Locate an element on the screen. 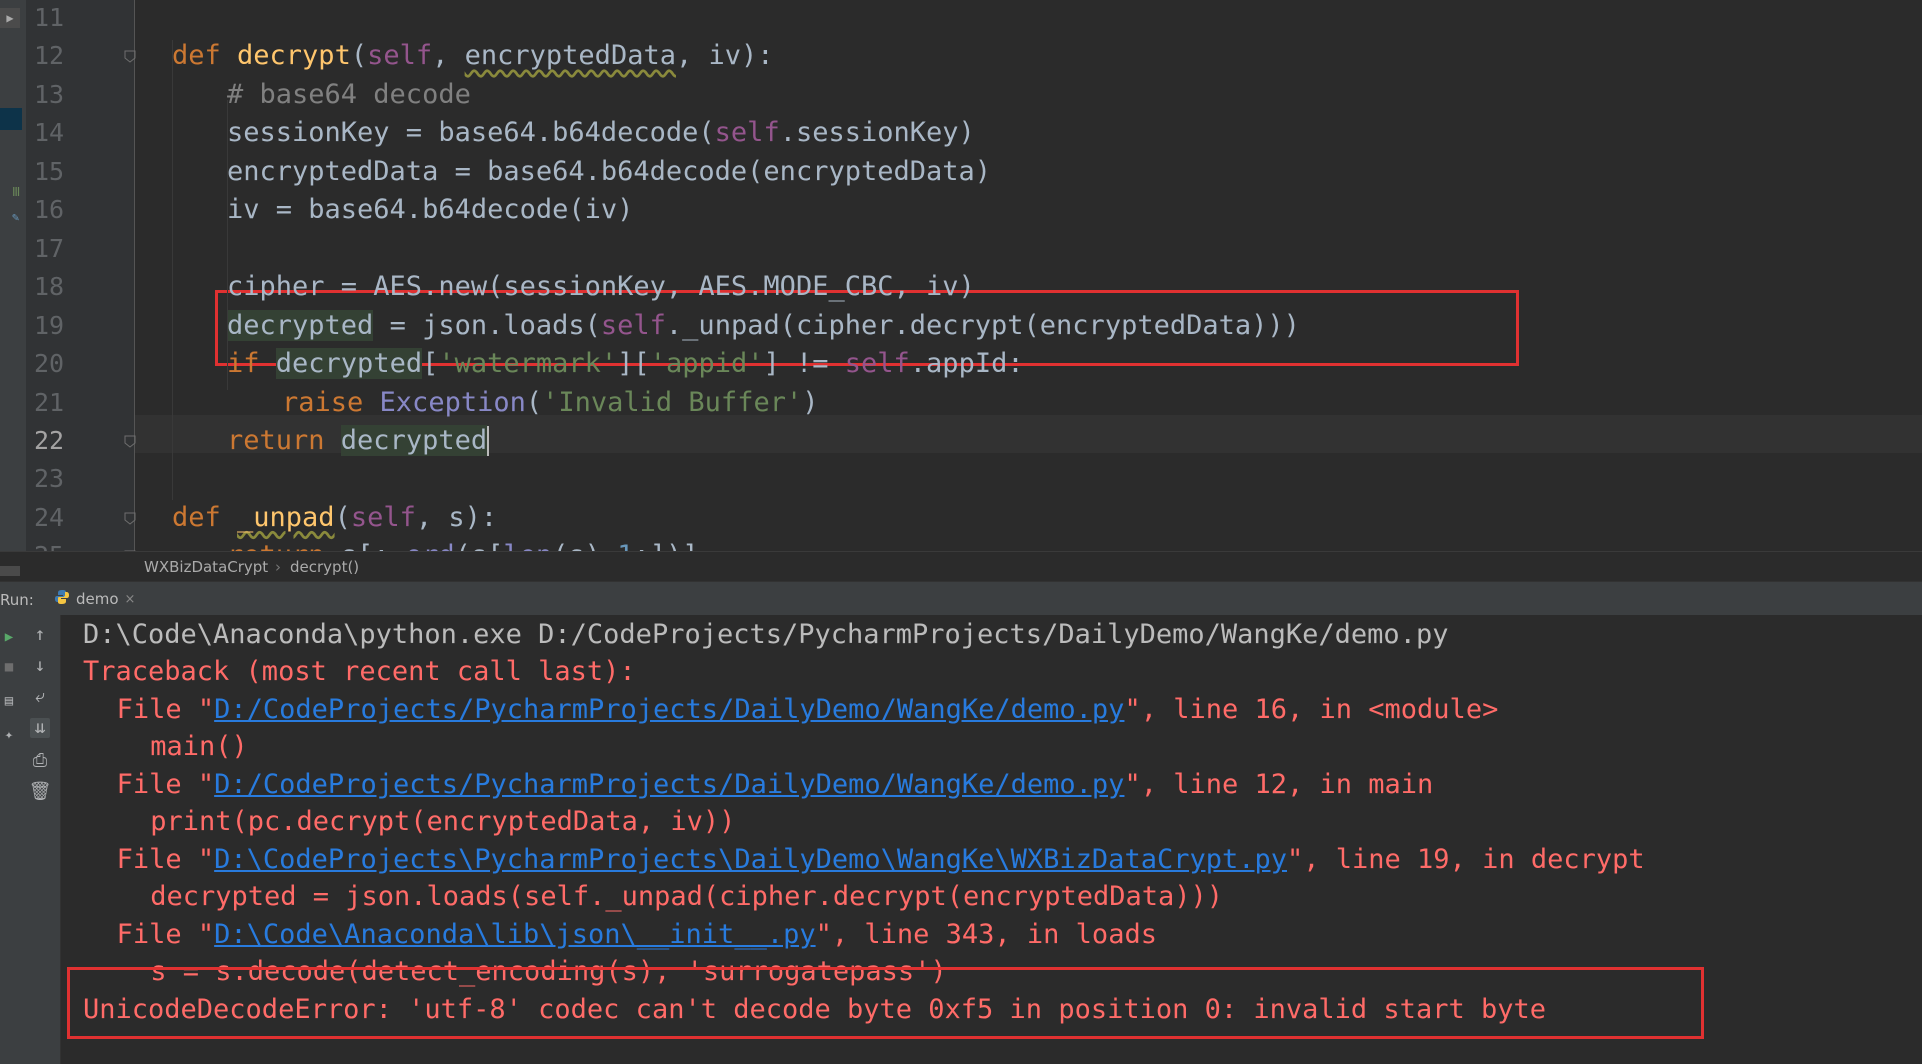 The image size is (1922, 1064). code-line: raise Exception('Invalid Buffer') is located at coordinates (550, 403).